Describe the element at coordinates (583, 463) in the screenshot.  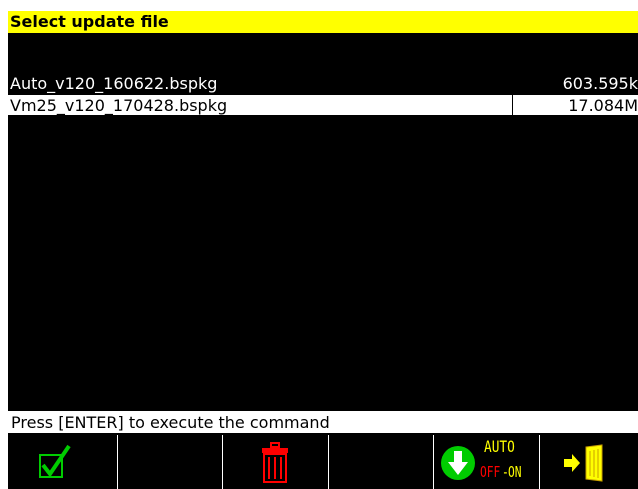
I see `exit-door-icon` at that location.